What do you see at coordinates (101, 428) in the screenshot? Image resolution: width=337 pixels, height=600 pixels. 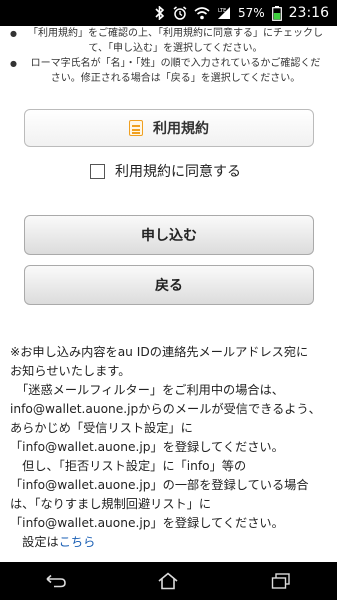 I see `notice-line: あらかじめ「受信リスト設定」に` at bounding box center [101, 428].